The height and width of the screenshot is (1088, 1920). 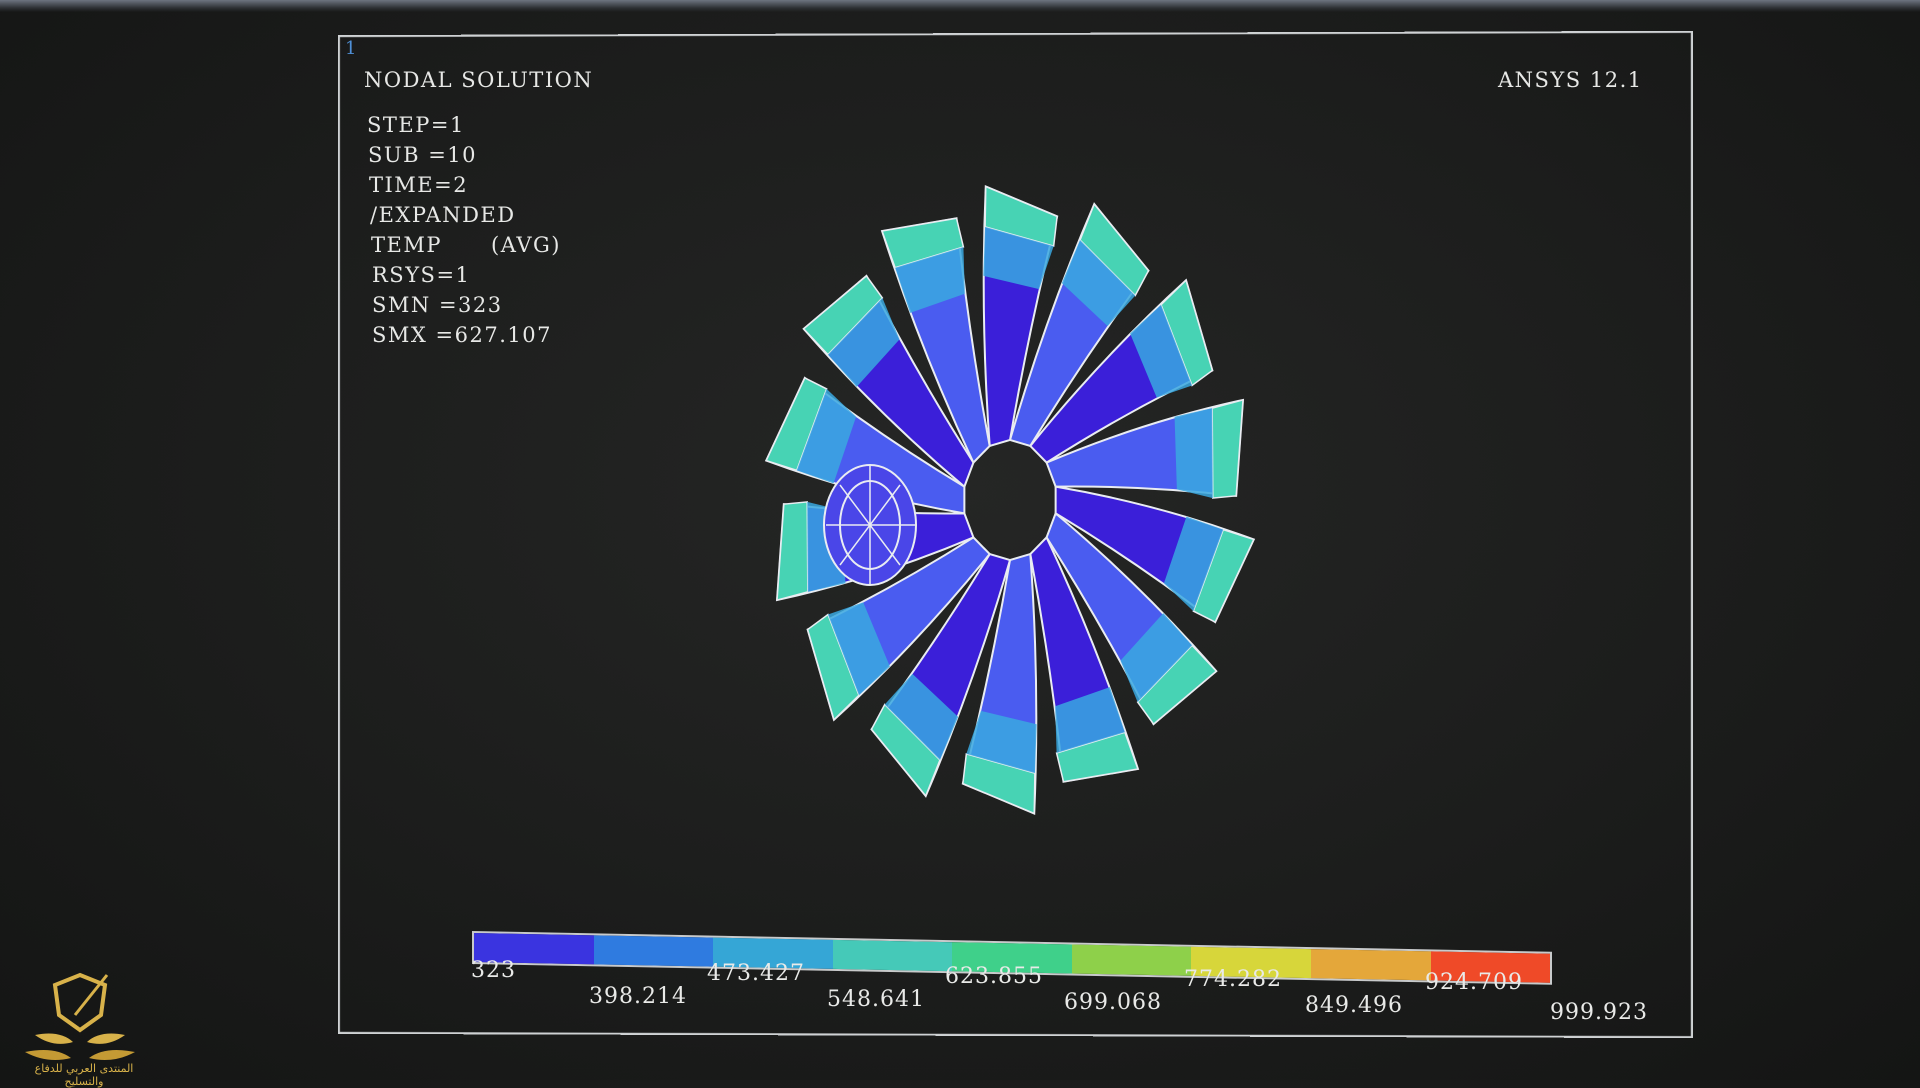 I want to click on legend-tick-5: 699.068, so click(x=1113, y=1002).